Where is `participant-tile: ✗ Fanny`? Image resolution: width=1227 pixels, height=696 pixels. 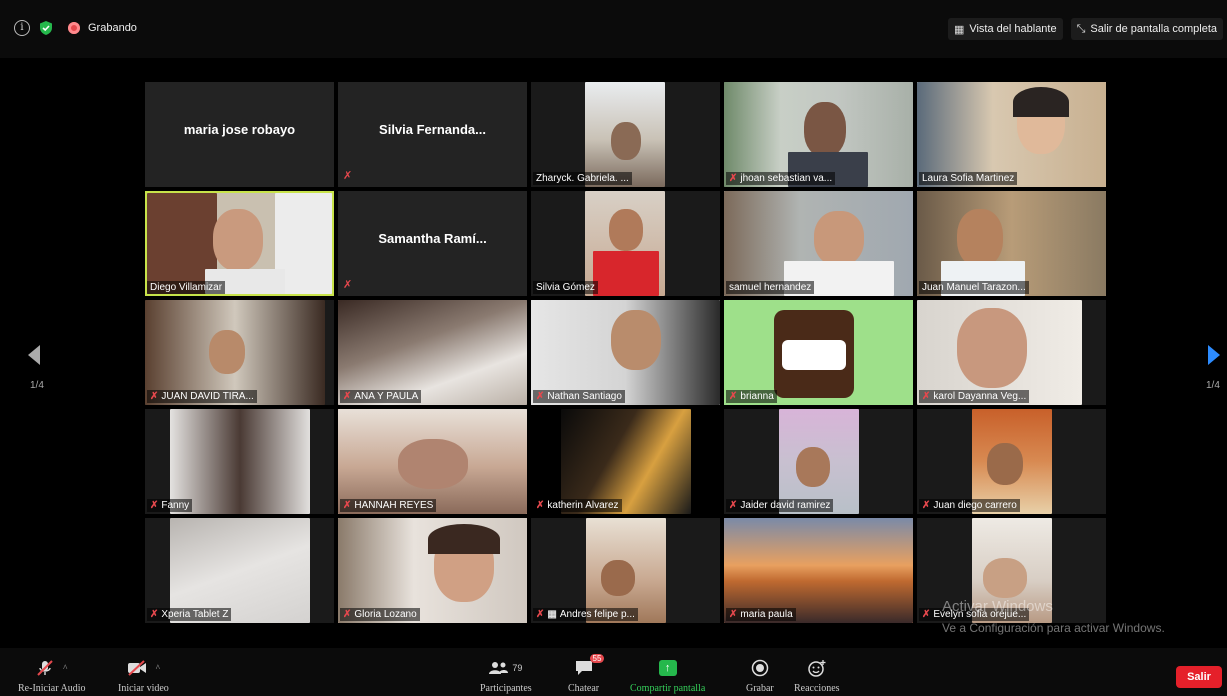 participant-tile: ✗ Fanny is located at coordinates (239, 461).